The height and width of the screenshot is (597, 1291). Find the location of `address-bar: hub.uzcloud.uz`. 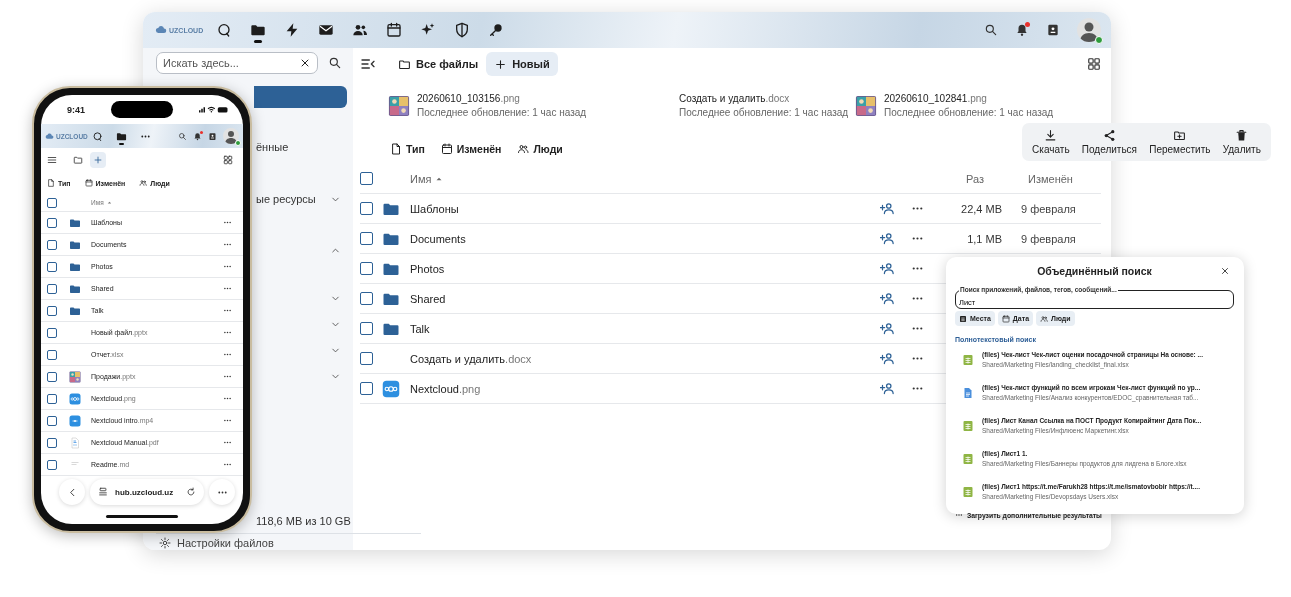

address-bar: hub.uzcloud.uz is located at coordinates (147, 492).